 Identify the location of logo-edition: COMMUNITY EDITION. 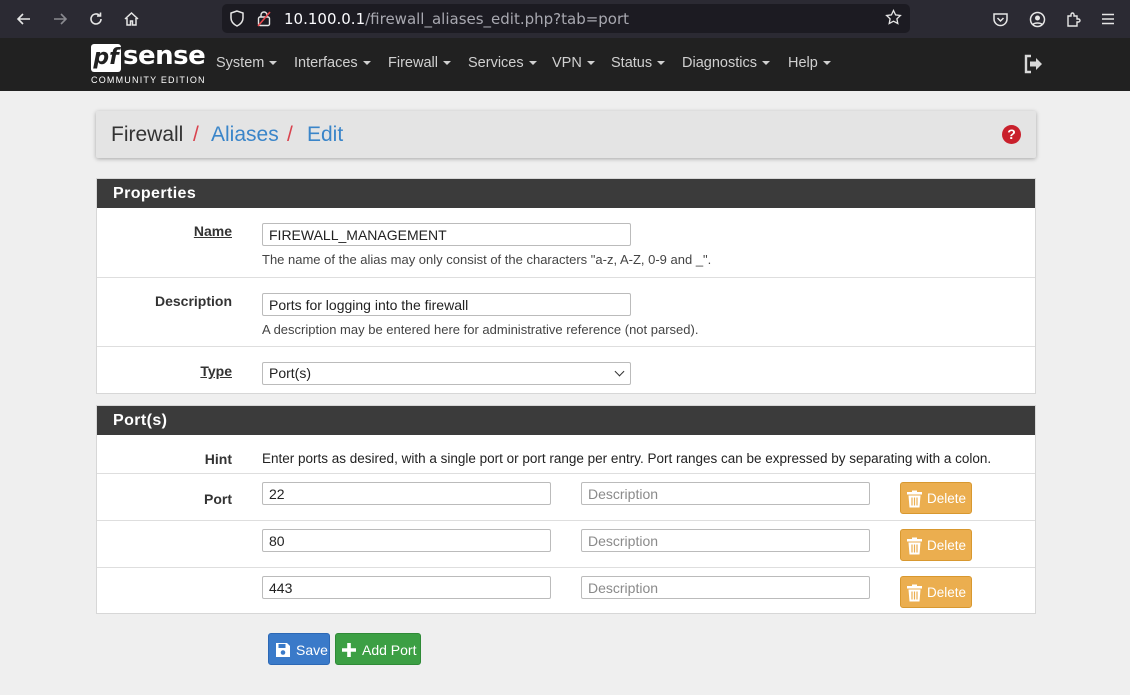
(148, 80).